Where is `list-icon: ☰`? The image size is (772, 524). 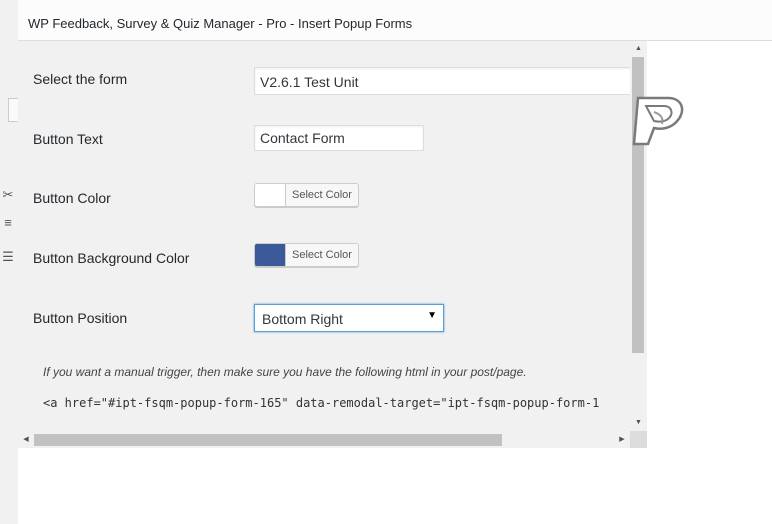
list-icon: ☰ is located at coordinates (8, 256).